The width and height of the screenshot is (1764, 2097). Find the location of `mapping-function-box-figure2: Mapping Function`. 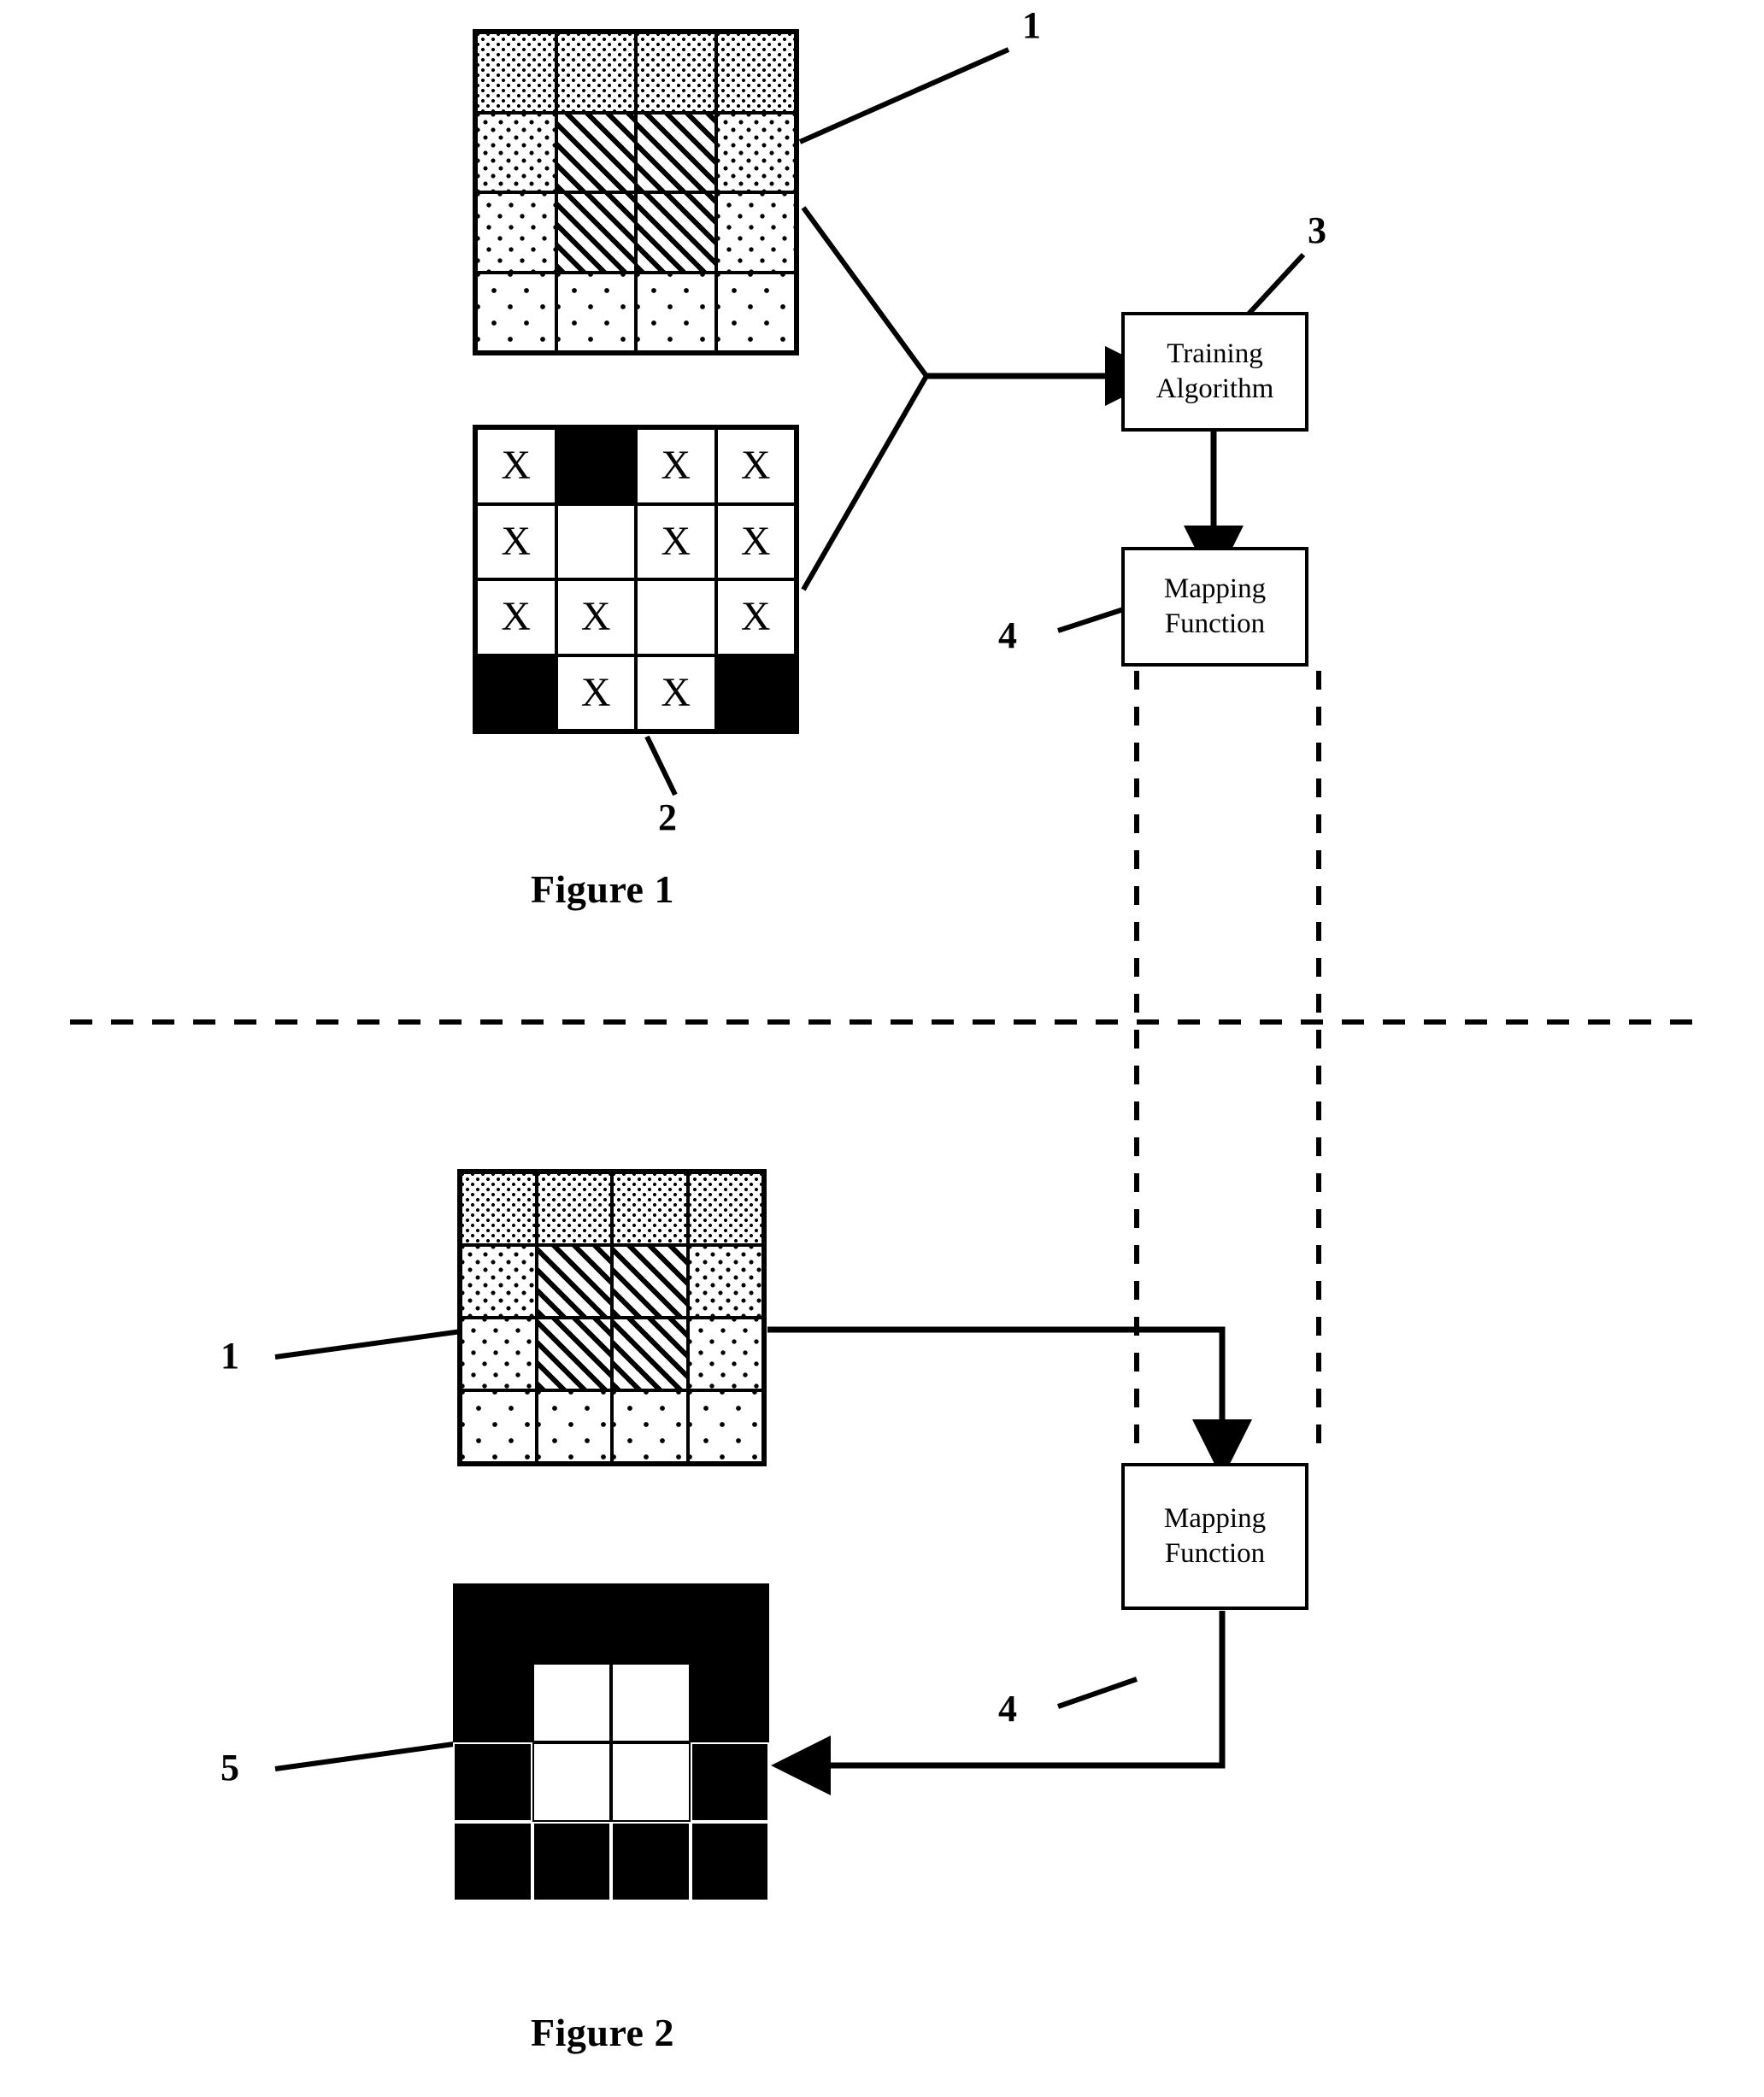

mapping-function-box-figure2: Mapping Function is located at coordinates (1214, 1536).